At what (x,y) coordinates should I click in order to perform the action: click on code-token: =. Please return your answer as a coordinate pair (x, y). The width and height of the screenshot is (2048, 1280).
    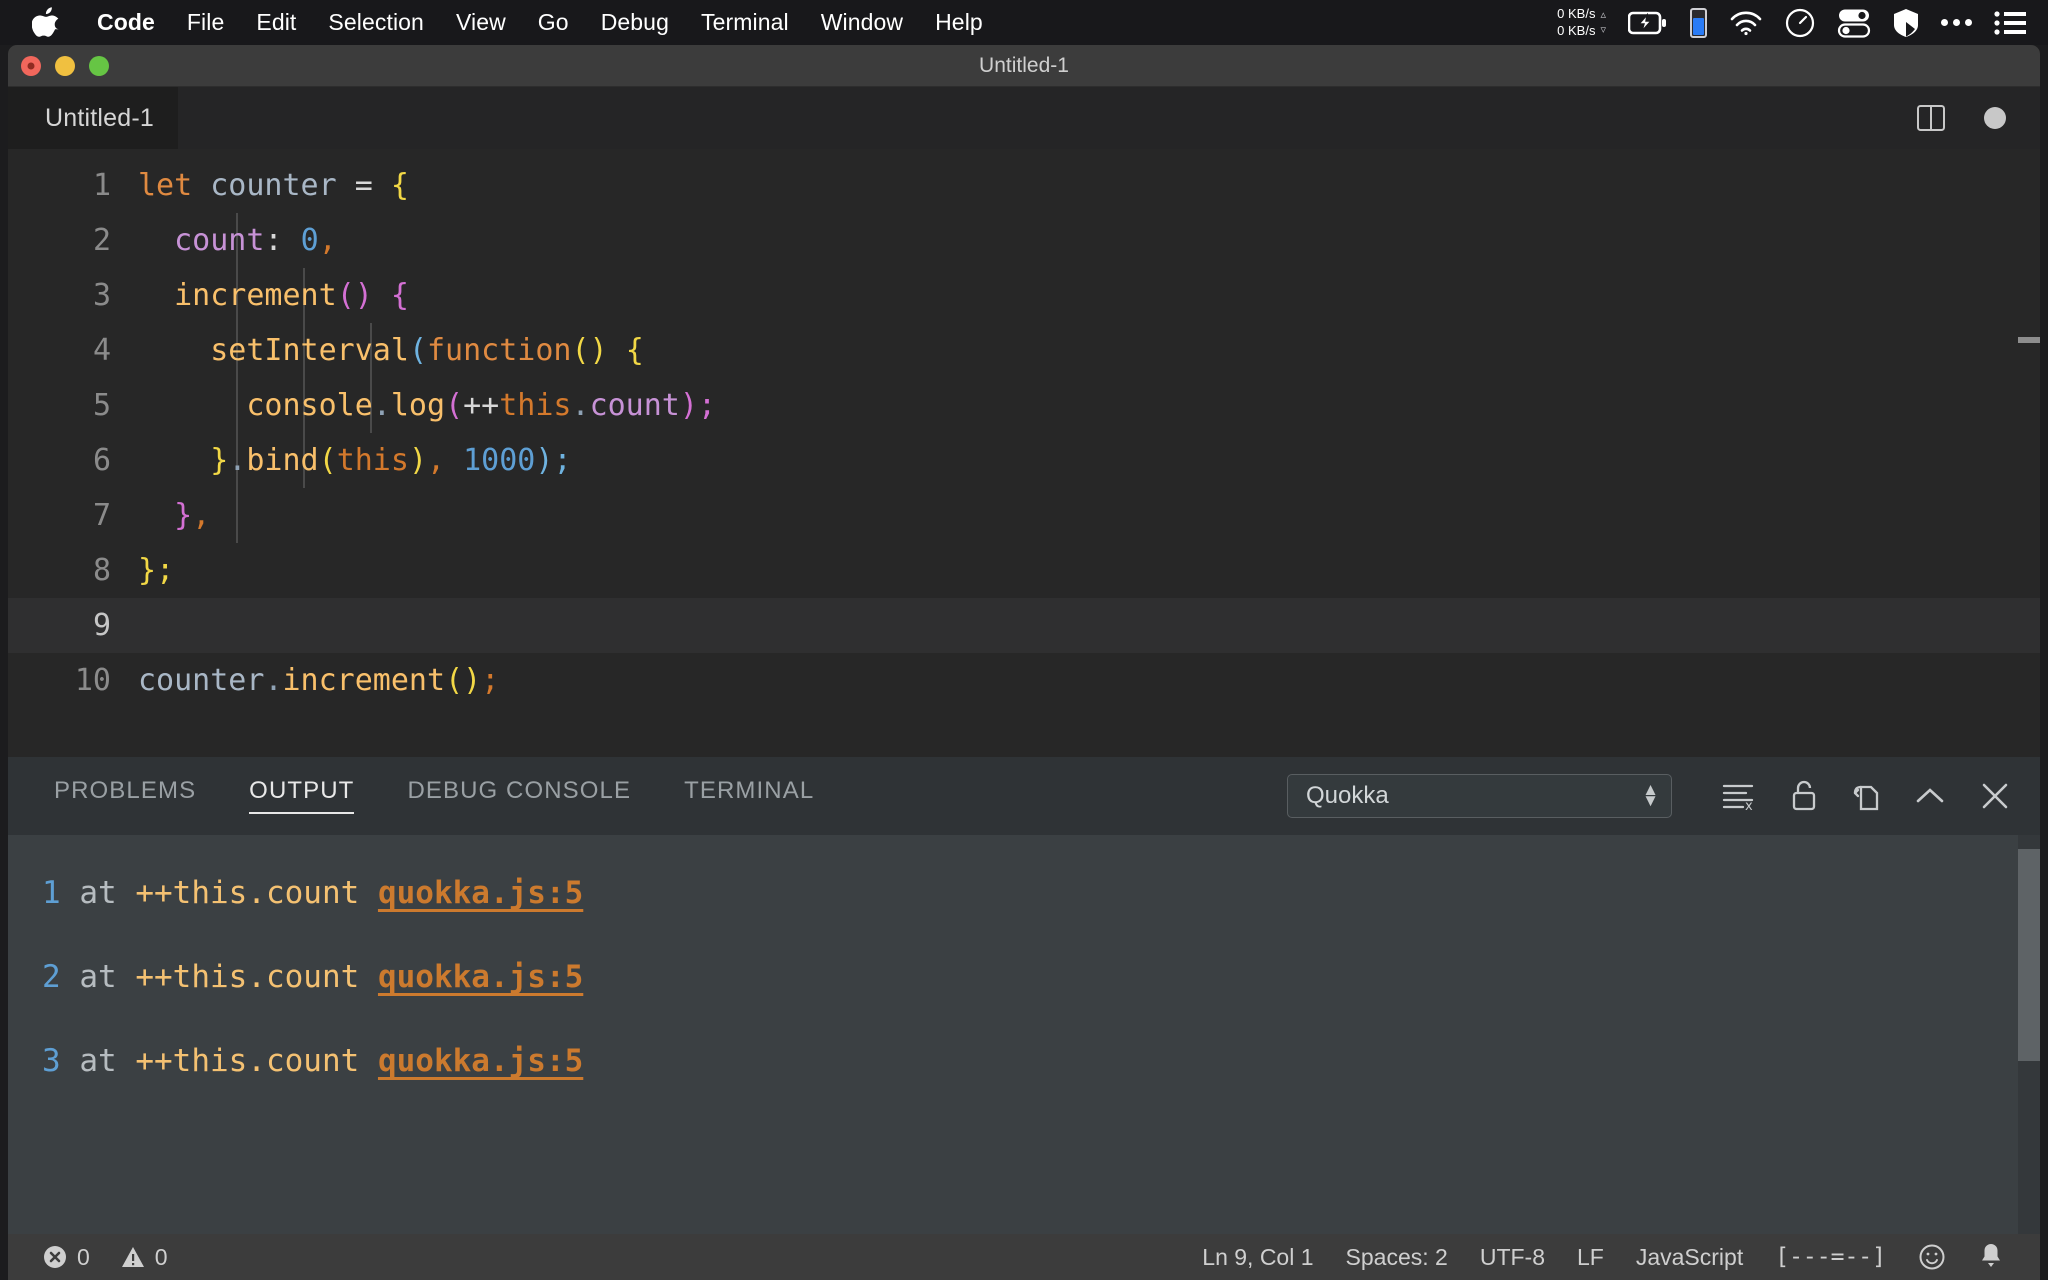
    Looking at the image, I should click on (363, 185).